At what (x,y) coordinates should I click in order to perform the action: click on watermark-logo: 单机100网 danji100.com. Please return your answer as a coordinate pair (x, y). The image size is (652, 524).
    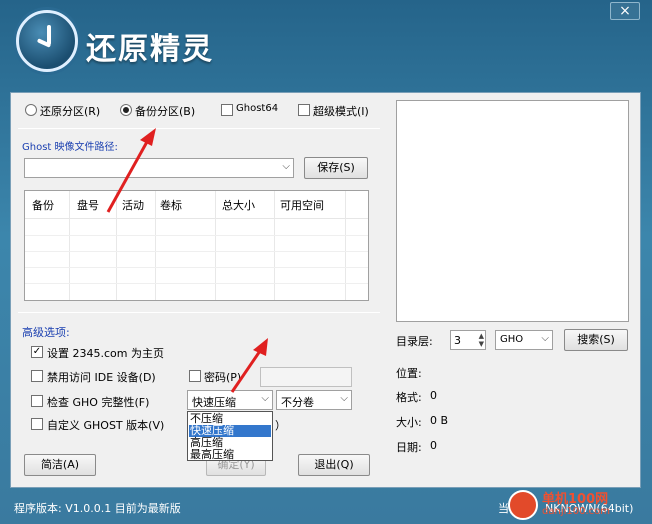
    Looking at the image, I should click on (578, 504).